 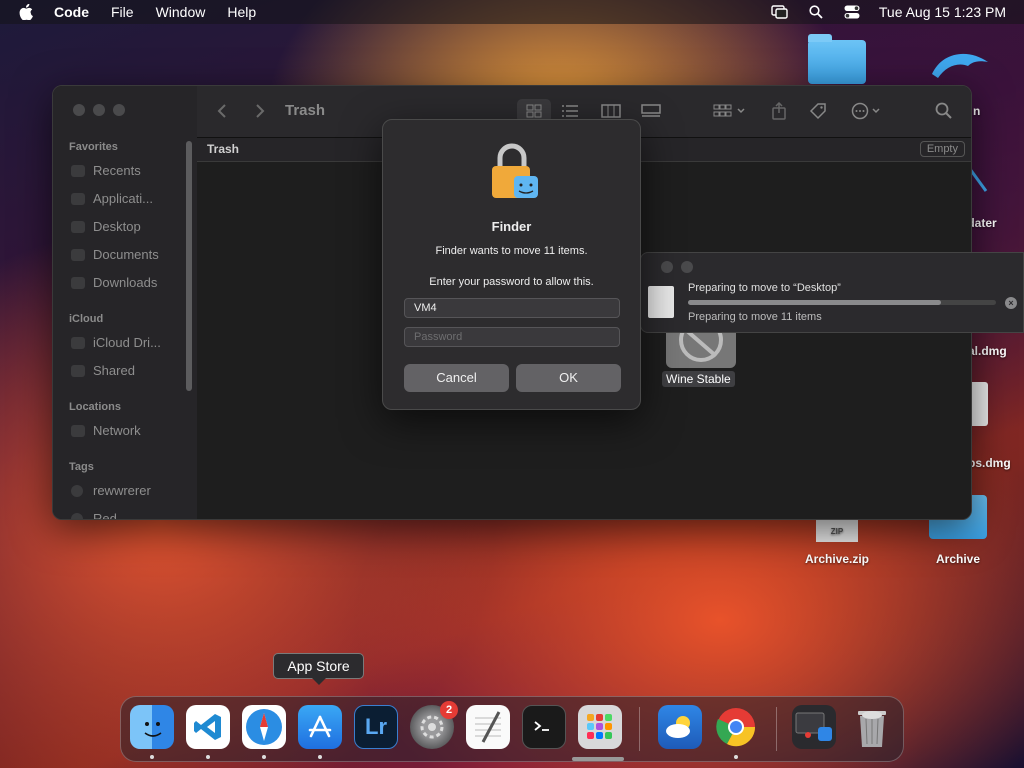 What do you see at coordinates (852, 12) in the screenshot?
I see `control-center-icon` at bounding box center [852, 12].